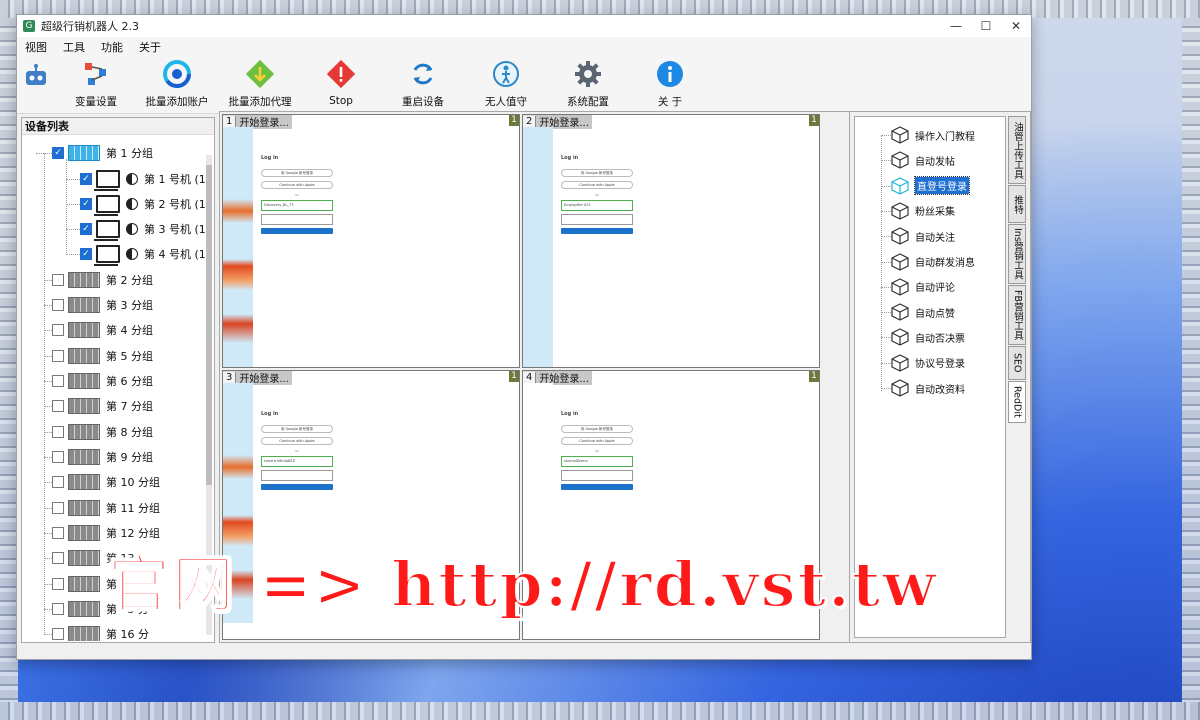 The width and height of the screenshot is (1200, 720). I want to click on menu-functions: 功能, so click(112, 47).